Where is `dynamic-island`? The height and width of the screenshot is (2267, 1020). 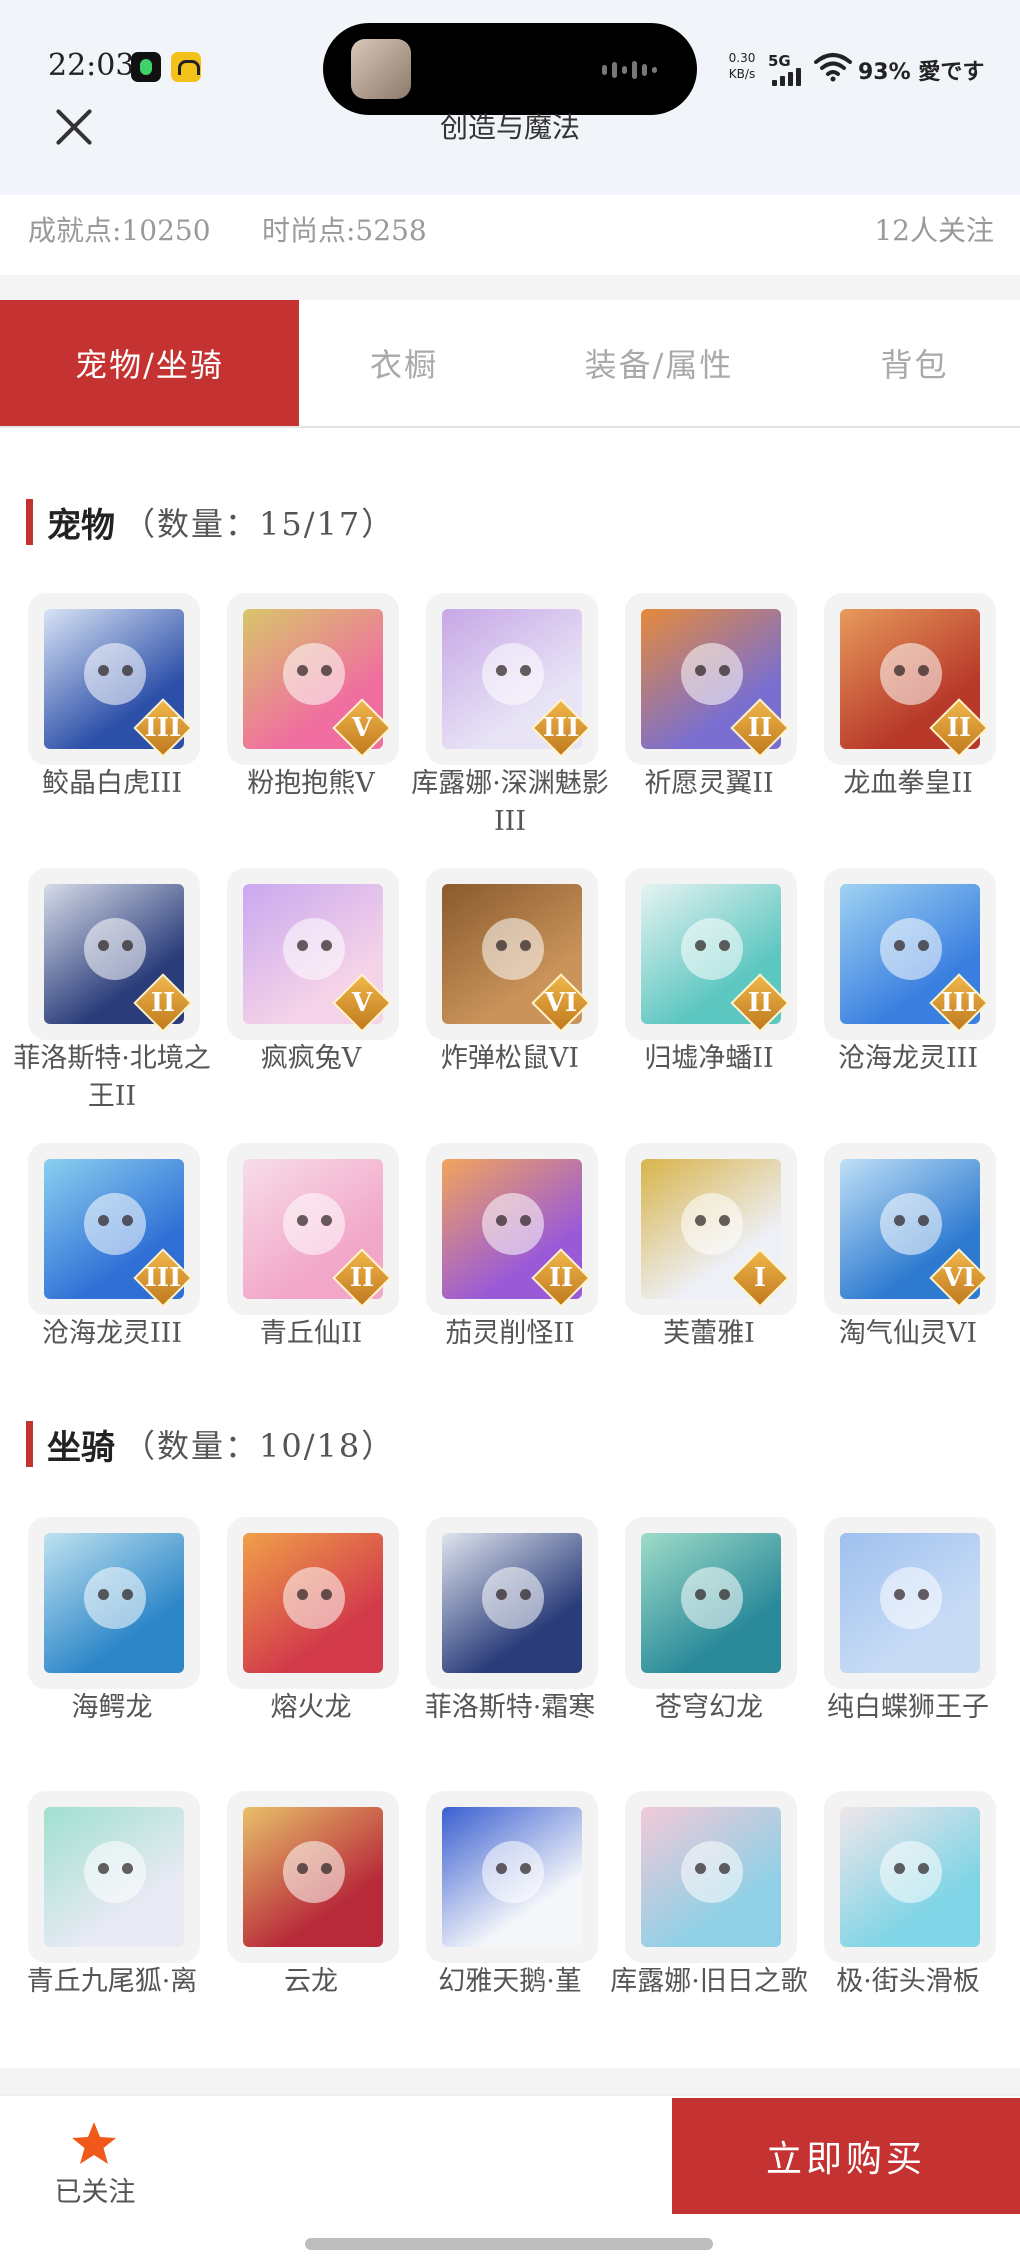
dynamic-island is located at coordinates (510, 69).